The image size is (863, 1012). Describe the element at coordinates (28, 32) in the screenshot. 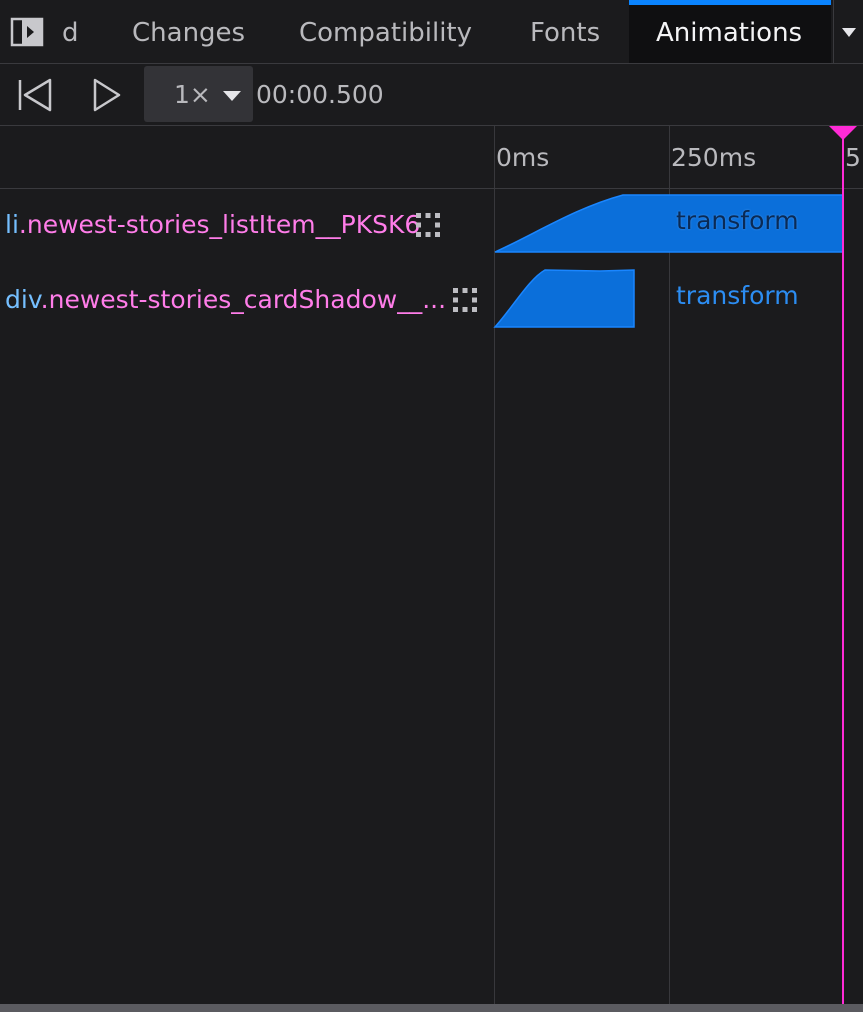

I see `sidebar-toggle-icon` at that location.